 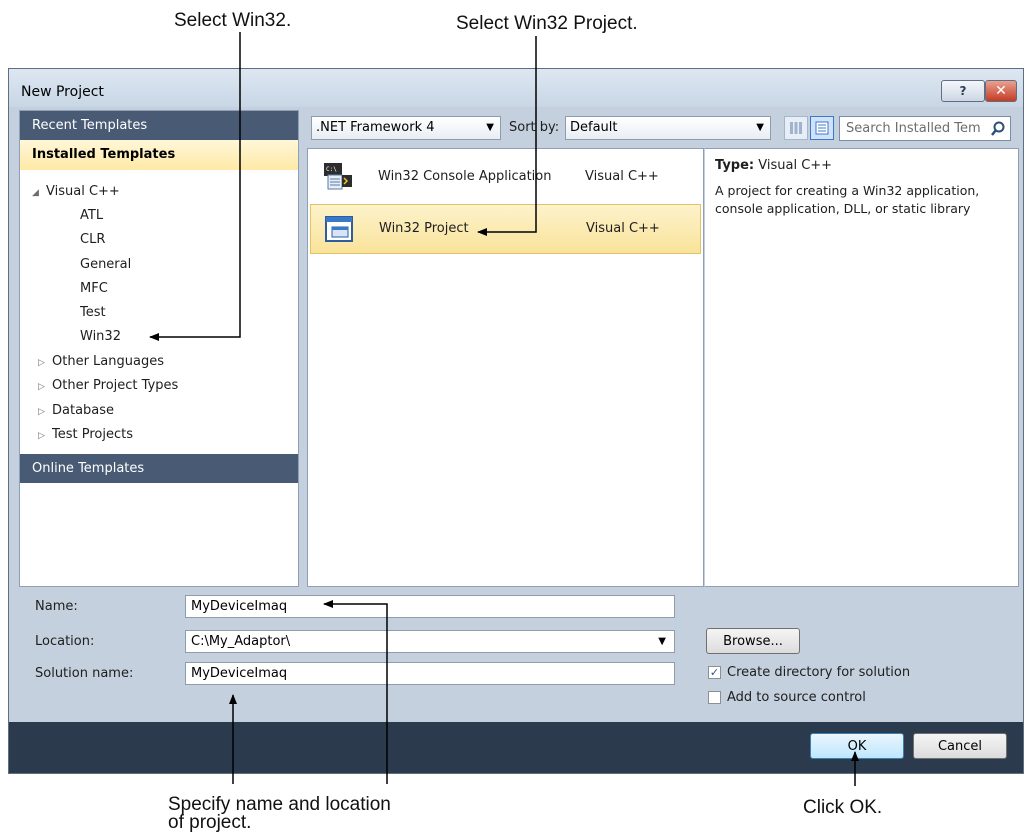 What do you see at coordinates (241, 641) in the screenshot?
I see `location-value: C:\My_Adaptor\` at bounding box center [241, 641].